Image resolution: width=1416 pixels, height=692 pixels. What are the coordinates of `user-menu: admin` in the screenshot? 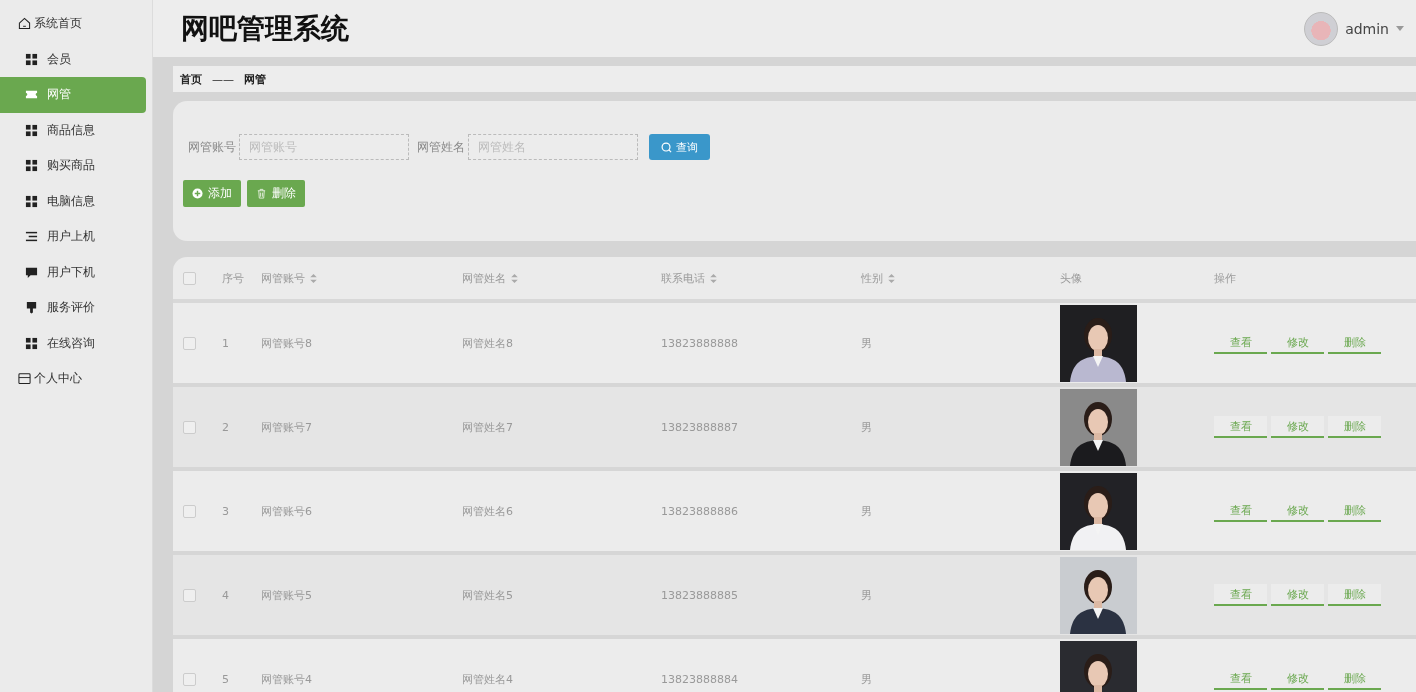 It's located at (1354, 28).